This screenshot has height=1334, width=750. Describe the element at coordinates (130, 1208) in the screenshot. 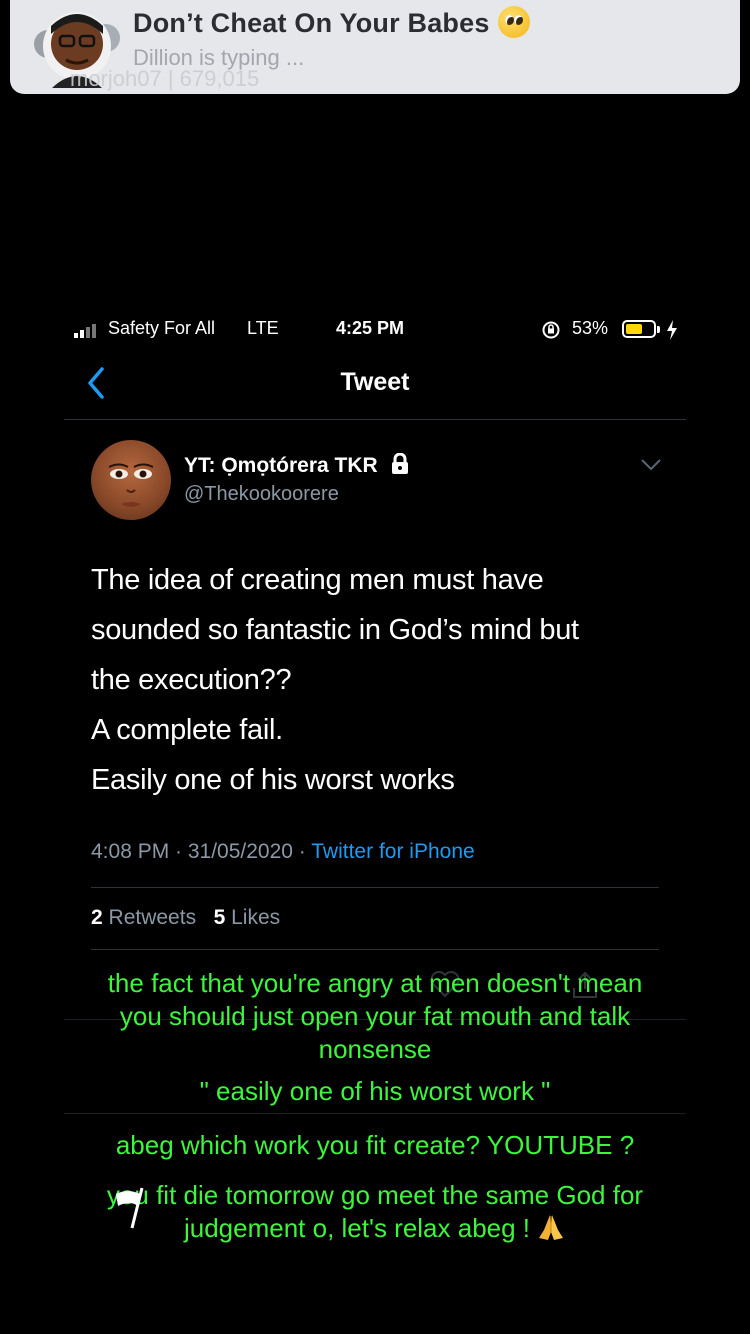

I see `white-flag-icon` at that location.